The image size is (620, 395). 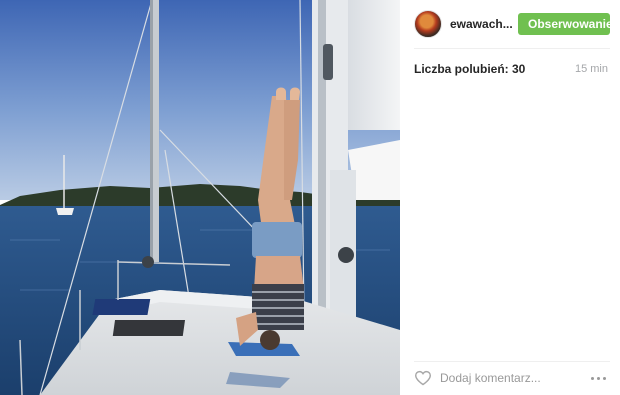 I want to click on header-divider, so click(x=512, y=48).